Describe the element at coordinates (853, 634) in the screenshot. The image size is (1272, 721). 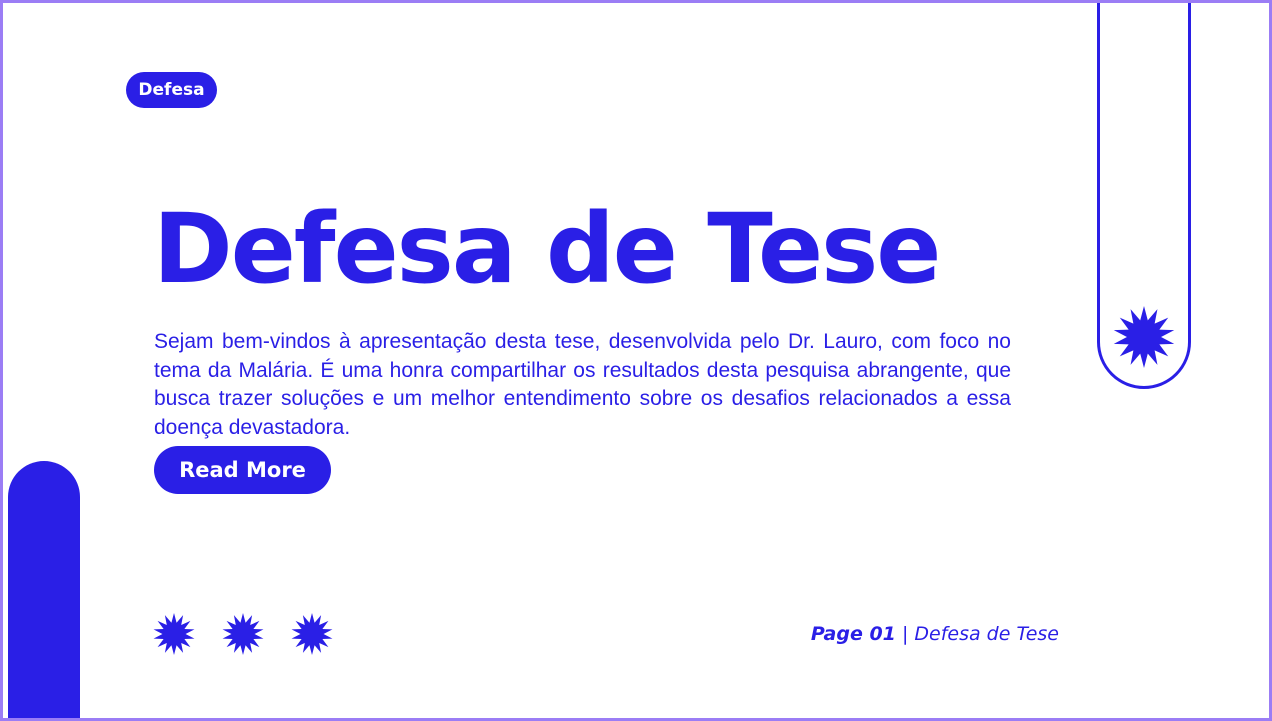
I see `page-number: Page 01` at that location.